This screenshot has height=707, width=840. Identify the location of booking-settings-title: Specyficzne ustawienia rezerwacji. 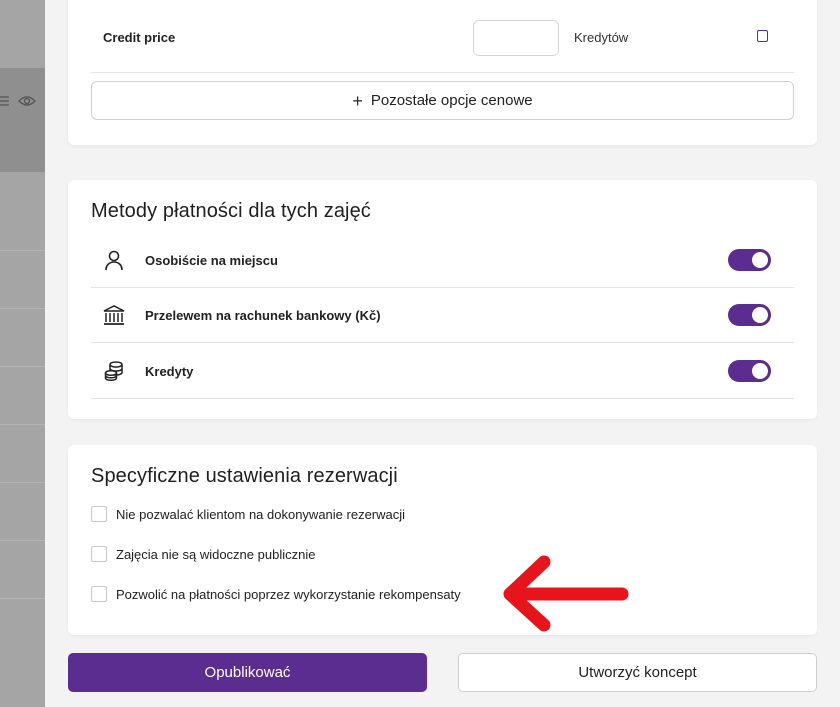
(244, 476).